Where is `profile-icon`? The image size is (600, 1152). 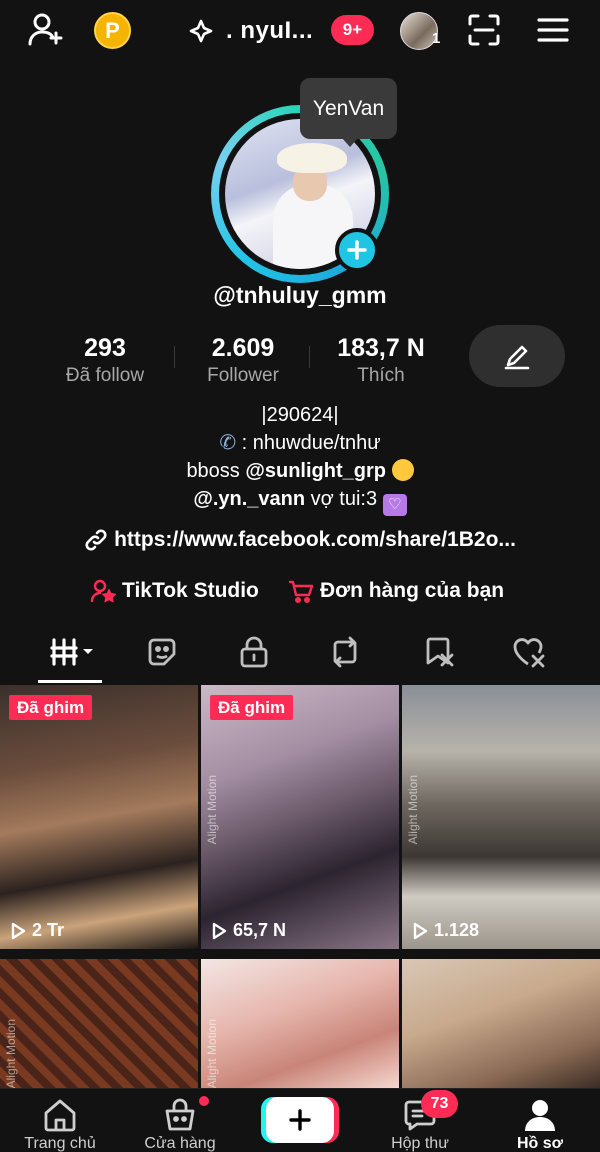 profile-icon is located at coordinates (540, 1115).